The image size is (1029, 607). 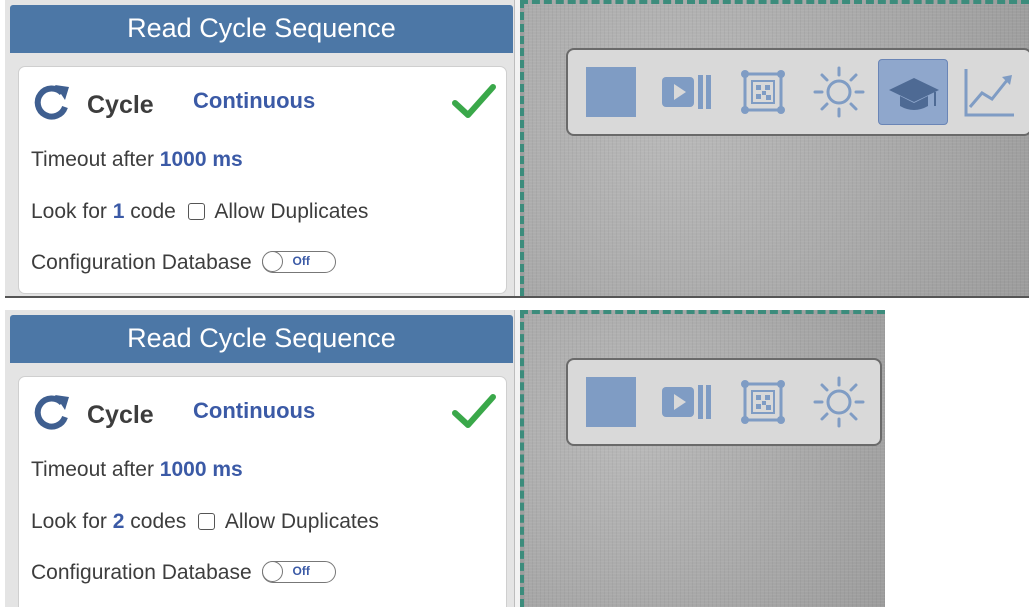 I want to click on code-count-row: Look for 2 codes Allow Duplicates, so click(x=205, y=522).